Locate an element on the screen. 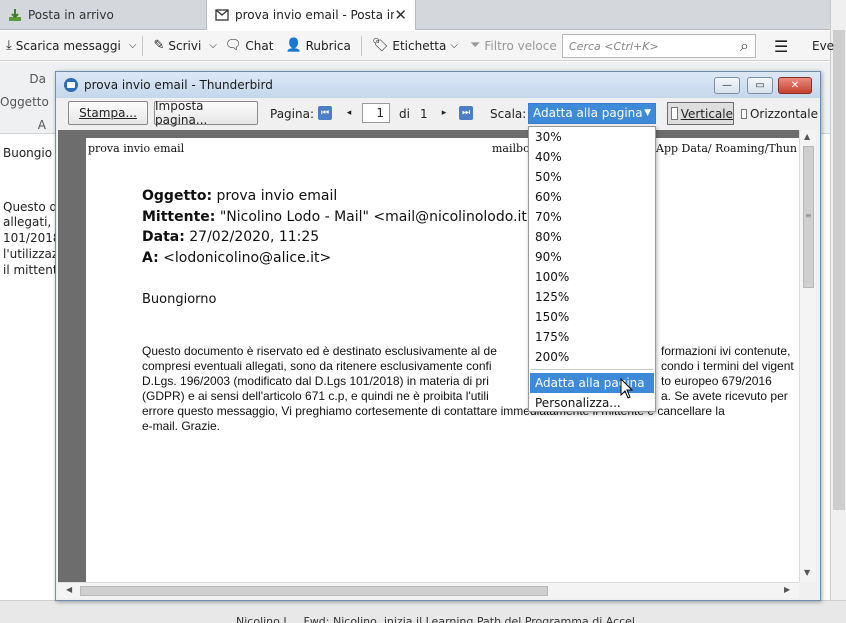  from-label: Mittente: is located at coordinates (179, 217).